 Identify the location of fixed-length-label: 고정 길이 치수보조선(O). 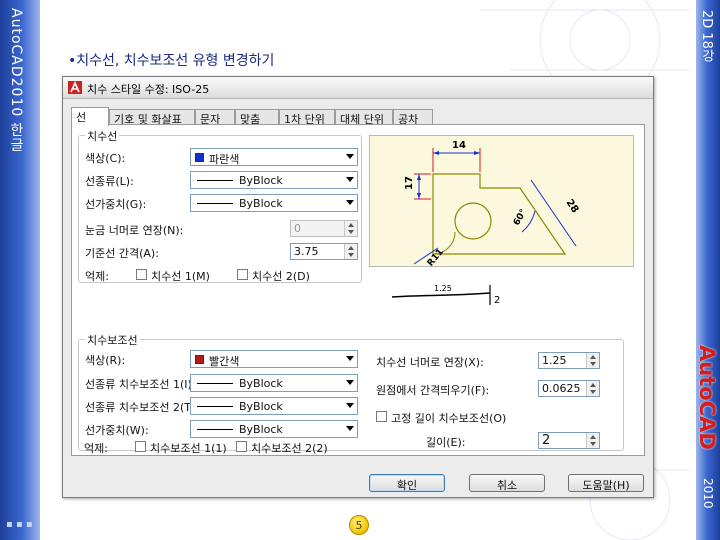
(449, 418).